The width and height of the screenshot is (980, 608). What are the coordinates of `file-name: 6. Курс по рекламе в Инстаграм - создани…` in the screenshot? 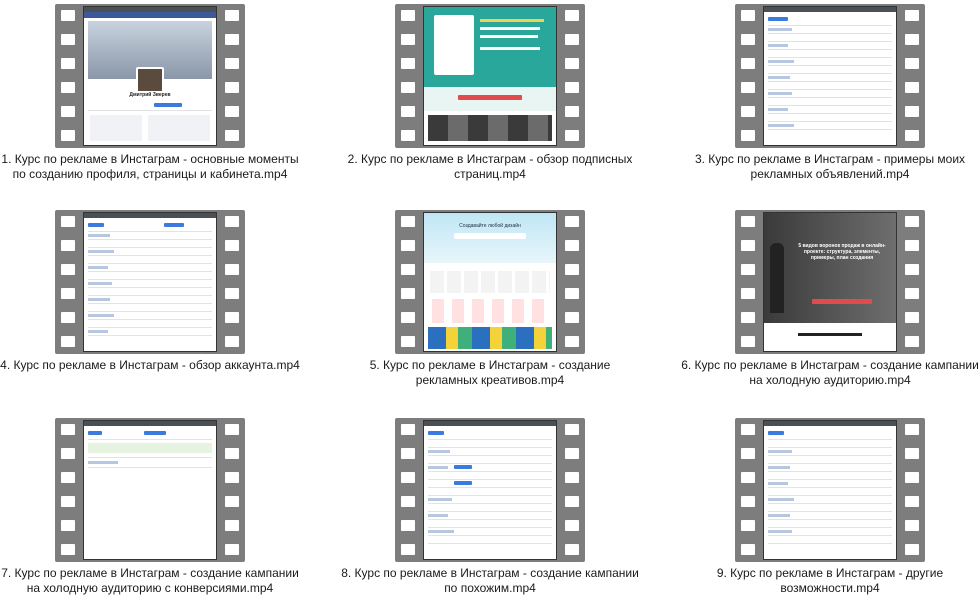 It's located at (830, 372).